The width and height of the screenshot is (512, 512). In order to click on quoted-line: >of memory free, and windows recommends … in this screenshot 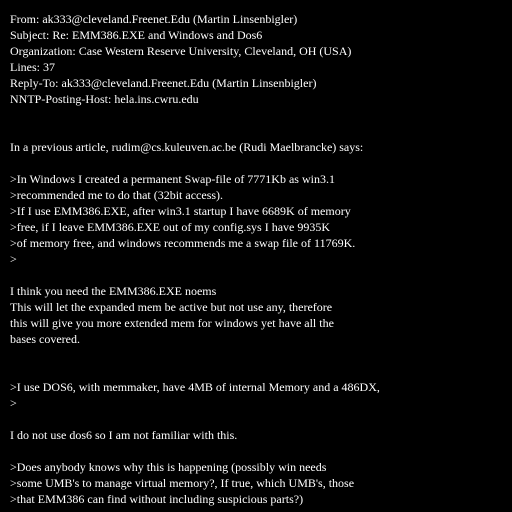, I will do `click(183, 243)`.